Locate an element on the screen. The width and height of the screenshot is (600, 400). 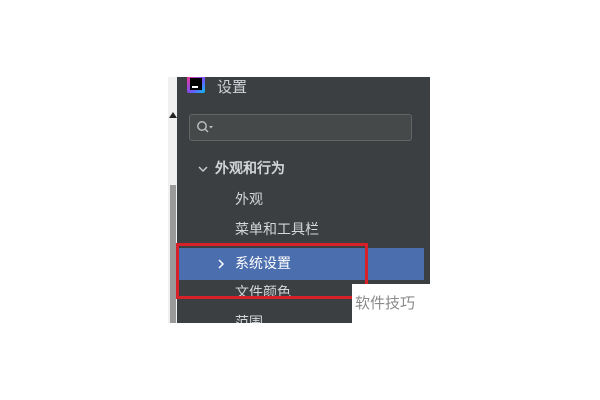
red-highlight-annotation is located at coordinates (272, 271).